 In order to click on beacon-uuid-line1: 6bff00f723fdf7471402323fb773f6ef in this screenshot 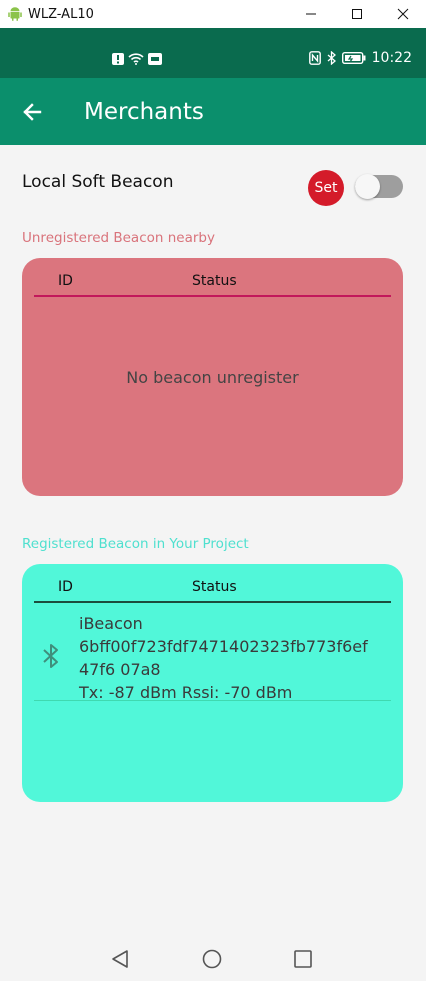, I will do `click(223, 646)`.